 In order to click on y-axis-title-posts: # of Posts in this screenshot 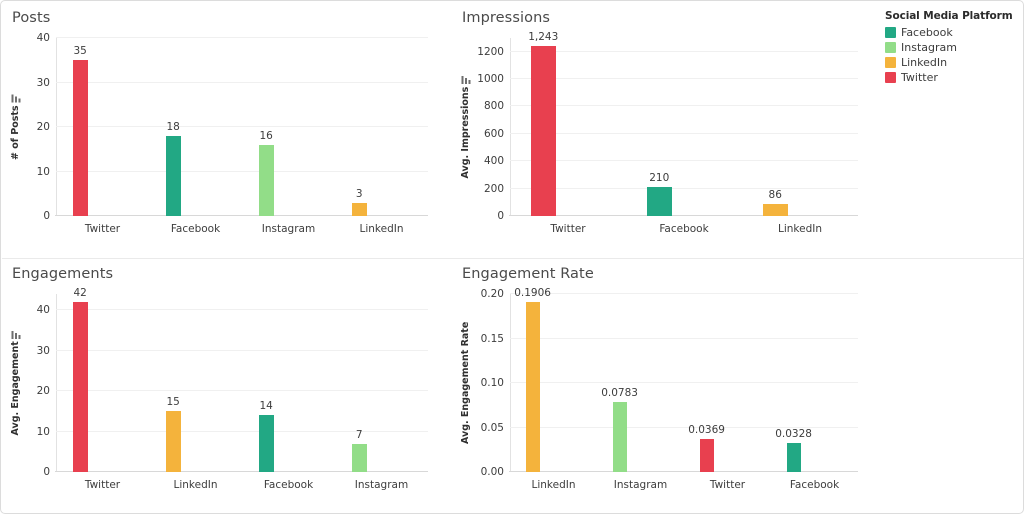, I will do `click(15, 127)`.